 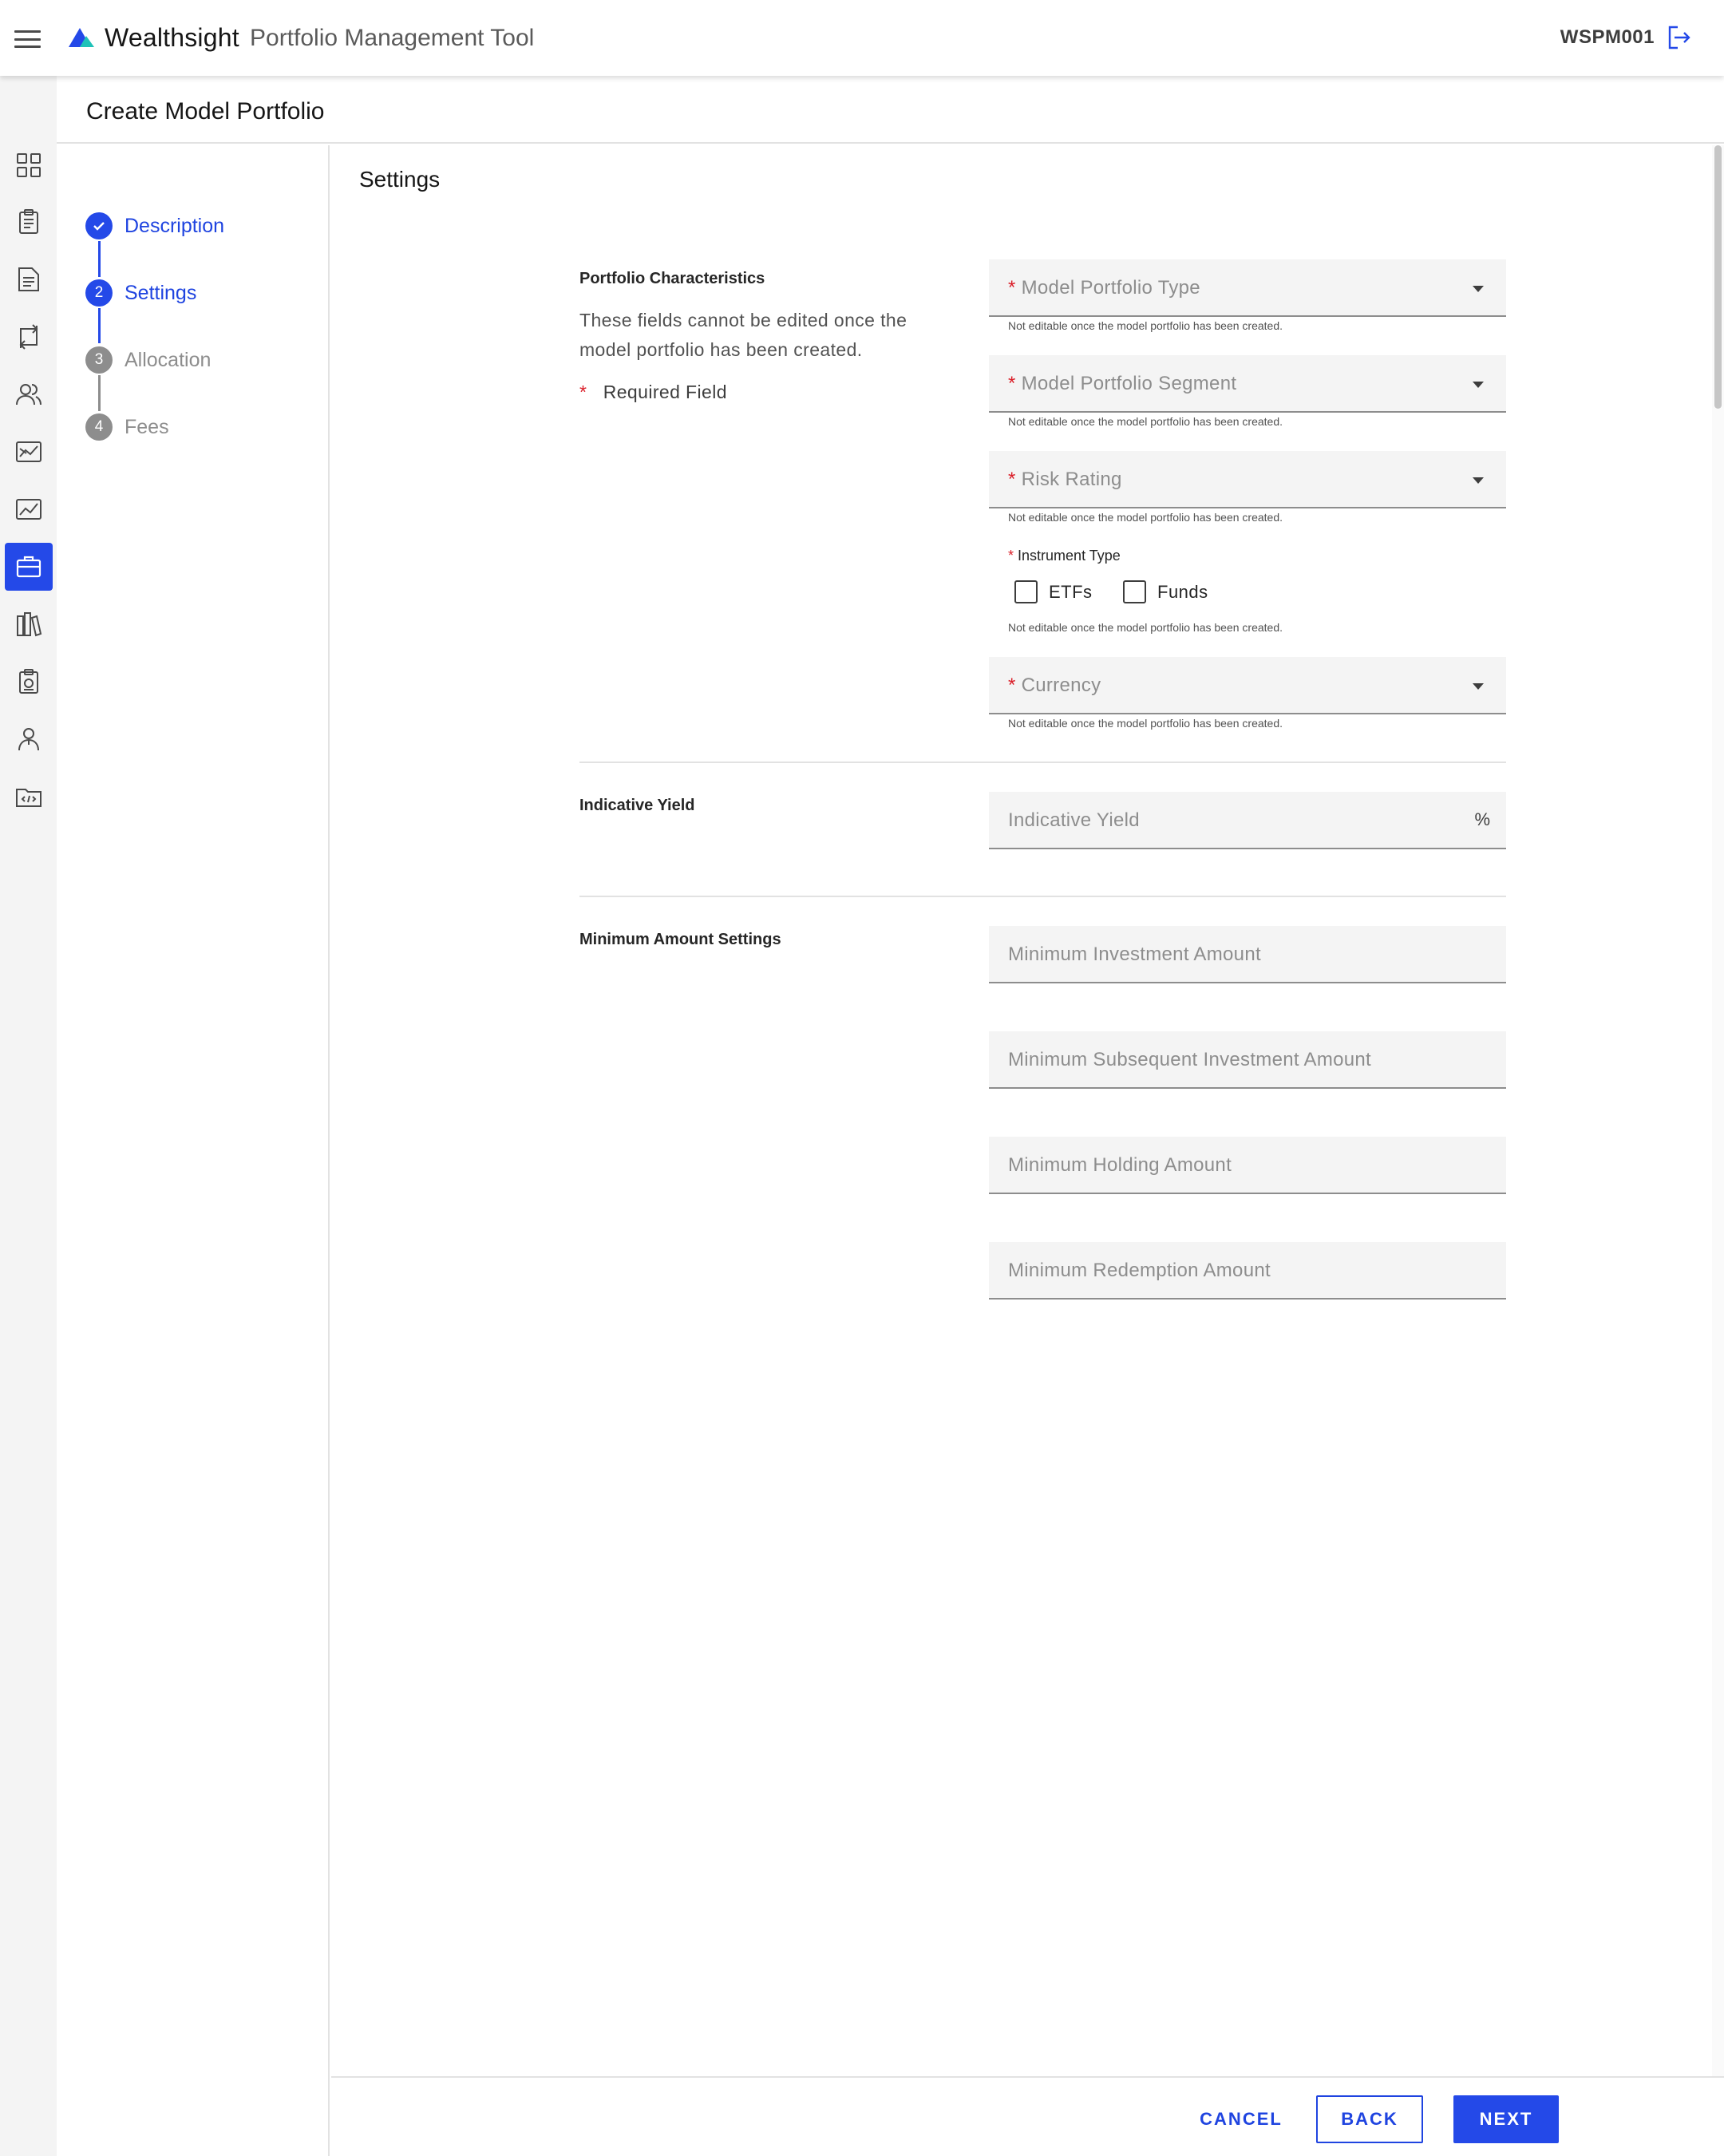 What do you see at coordinates (81, 37) in the screenshot?
I see `brand-logo-icon` at bounding box center [81, 37].